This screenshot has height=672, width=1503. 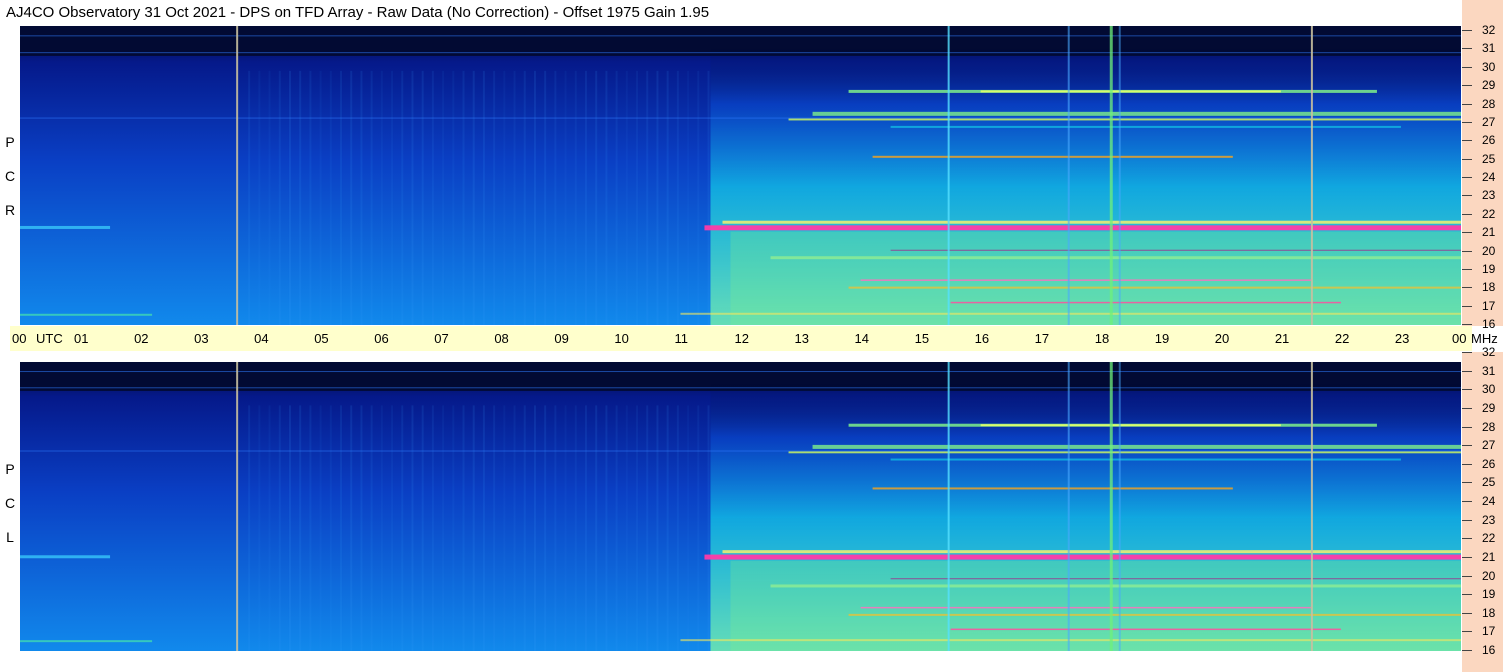 I want to click on time-label-12: 12, so click(x=741, y=338).